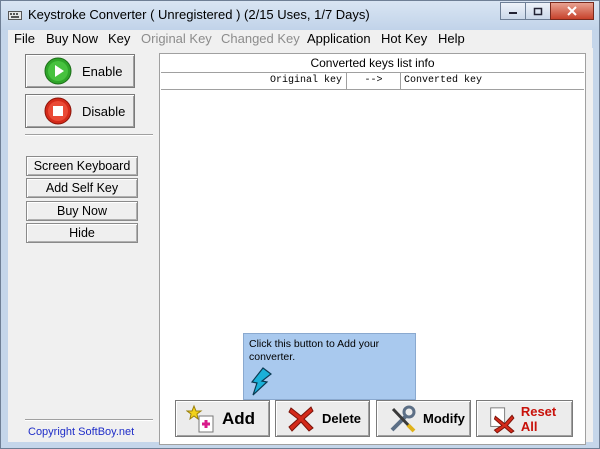 This screenshot has width=600, height=449. I want to click on minimize-icon, so click(513, 13).